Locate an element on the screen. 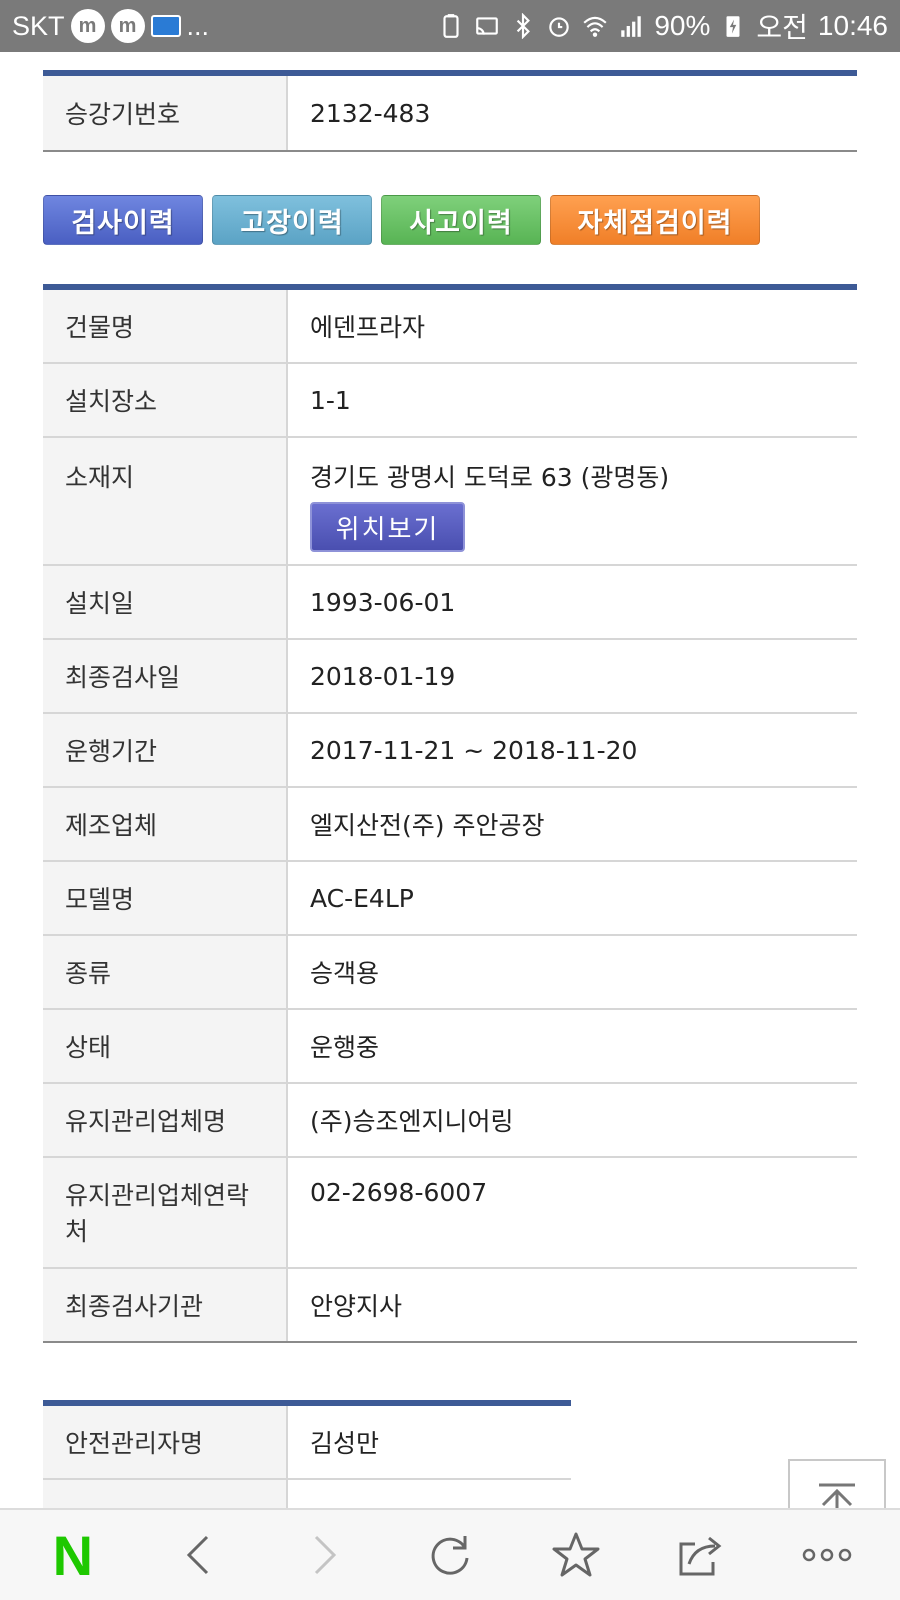  address-value: 경기도 광명시 도덕로 63 (광명동) is located at coordinates (490, 477).